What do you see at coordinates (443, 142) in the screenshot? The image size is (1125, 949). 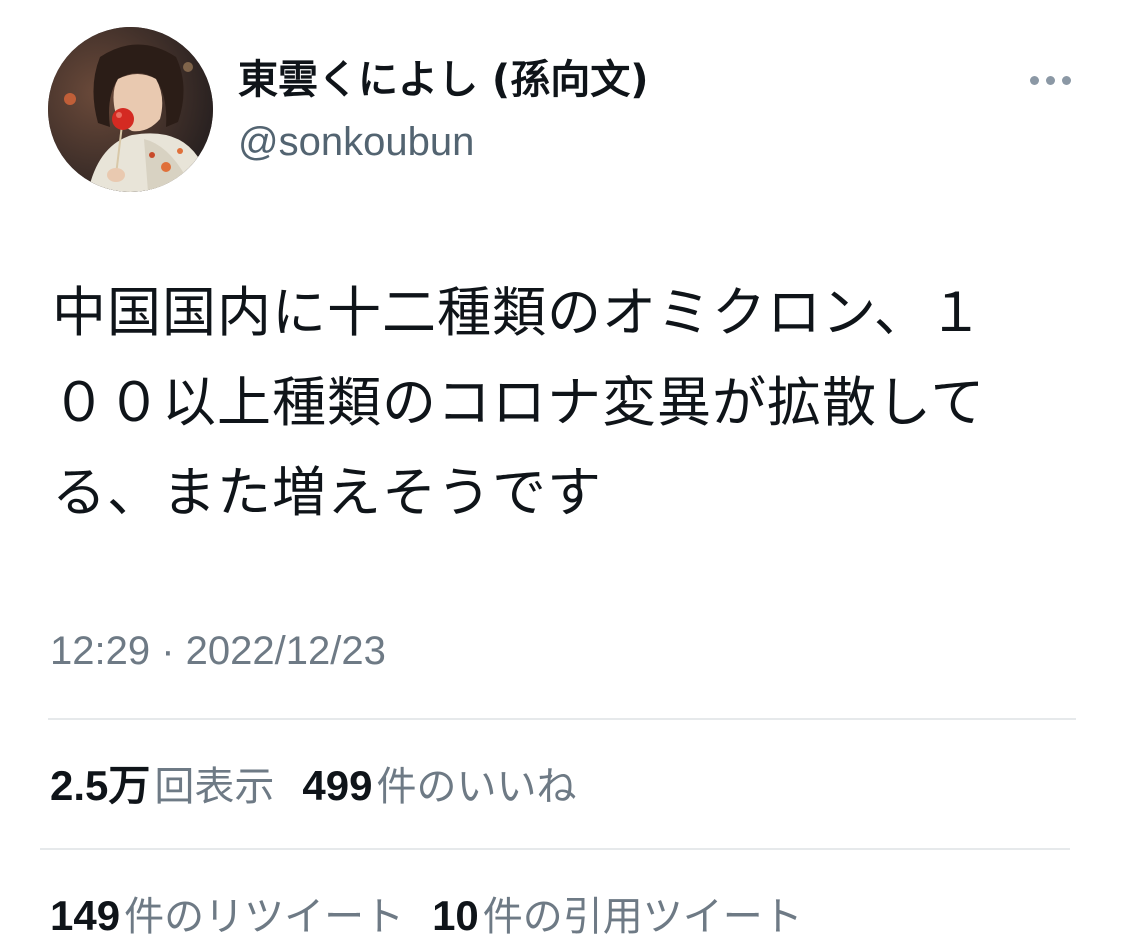 I see `user-handle: @sonkoubun` at bounding box center [443, 142].